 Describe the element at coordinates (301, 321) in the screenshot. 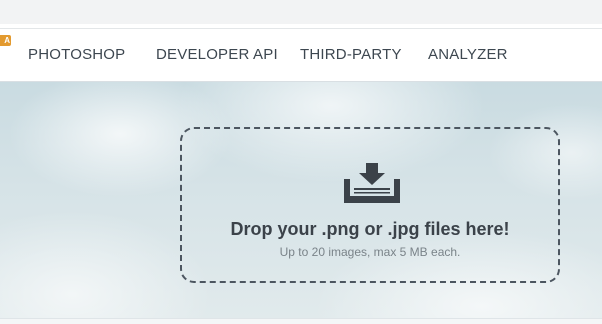

I see `footer-strip` at that location.